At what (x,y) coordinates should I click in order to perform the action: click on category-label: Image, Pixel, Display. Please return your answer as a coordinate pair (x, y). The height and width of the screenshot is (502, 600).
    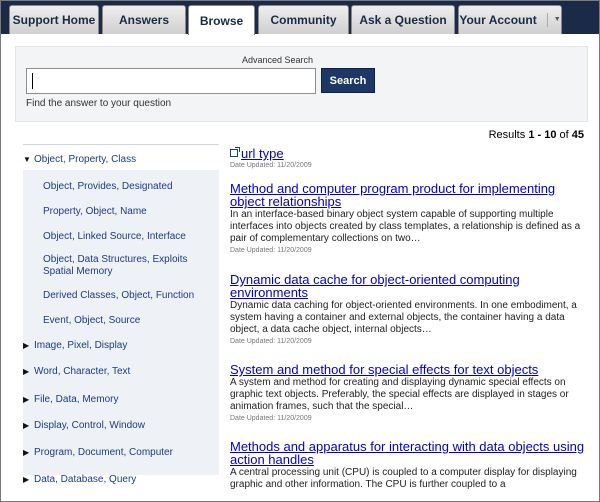
    Looking at the image, I should click on (81, 345).